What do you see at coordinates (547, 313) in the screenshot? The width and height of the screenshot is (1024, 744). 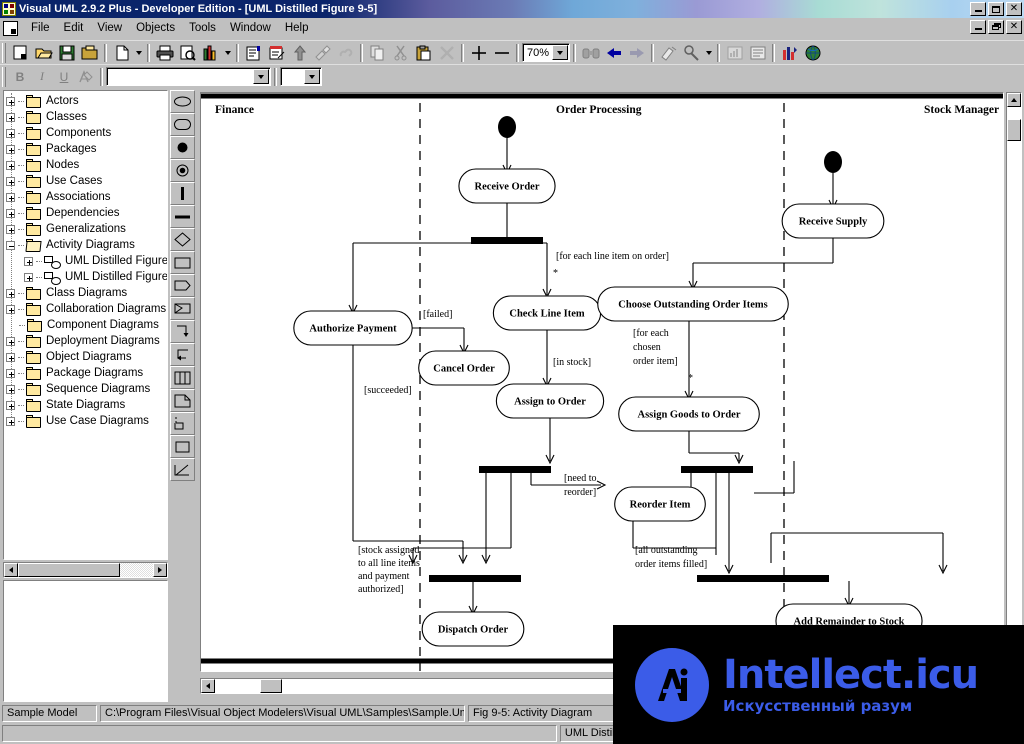 I see `activity-node: Check Line Item` at bounding box center [547, 313].